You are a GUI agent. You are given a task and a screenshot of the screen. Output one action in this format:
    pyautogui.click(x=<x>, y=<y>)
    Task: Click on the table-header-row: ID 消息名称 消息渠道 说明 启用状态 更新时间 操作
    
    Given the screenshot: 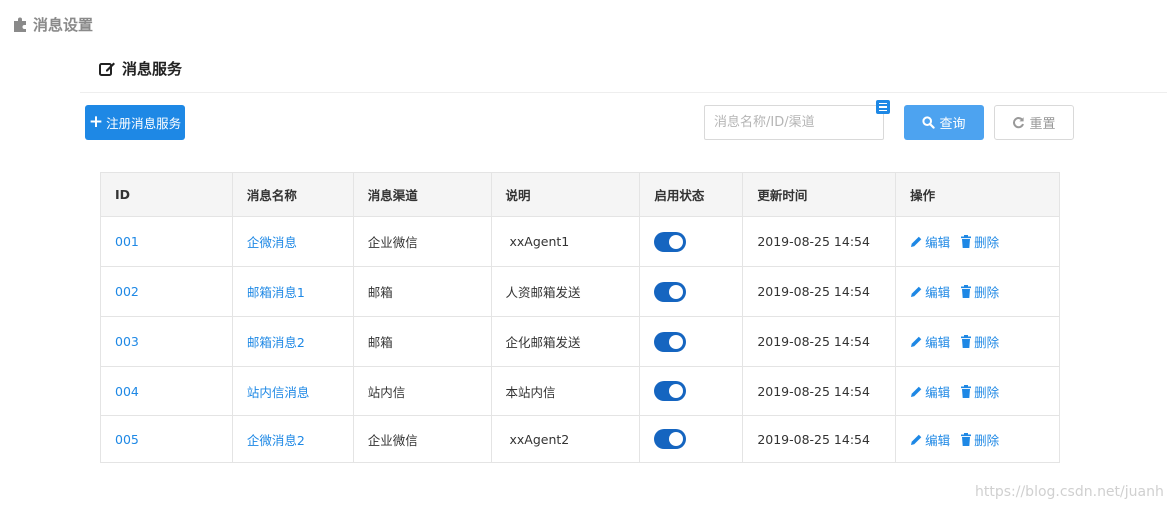 What is the action you would take?
    pyautogui.click(x=580, y=194)
    